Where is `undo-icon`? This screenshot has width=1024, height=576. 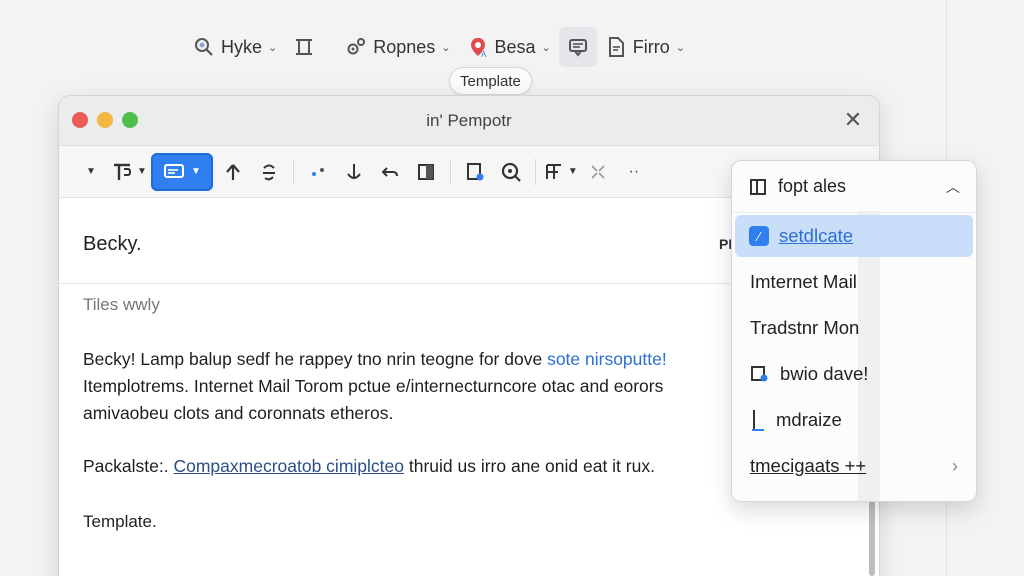 undo-icon is located at coordinates (389, 171).